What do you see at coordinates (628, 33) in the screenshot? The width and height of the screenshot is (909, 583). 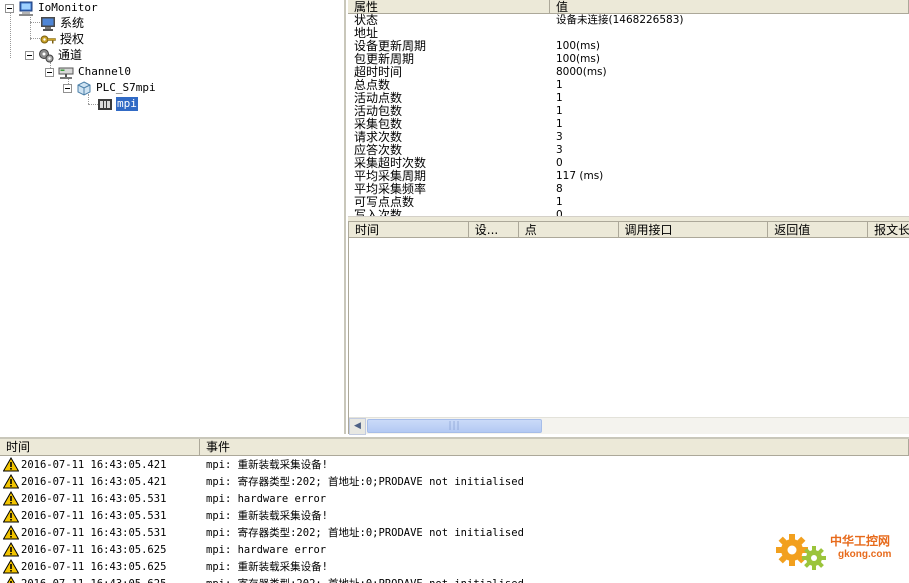 I see `property-row: 地址` at bounding box center [628, 33].